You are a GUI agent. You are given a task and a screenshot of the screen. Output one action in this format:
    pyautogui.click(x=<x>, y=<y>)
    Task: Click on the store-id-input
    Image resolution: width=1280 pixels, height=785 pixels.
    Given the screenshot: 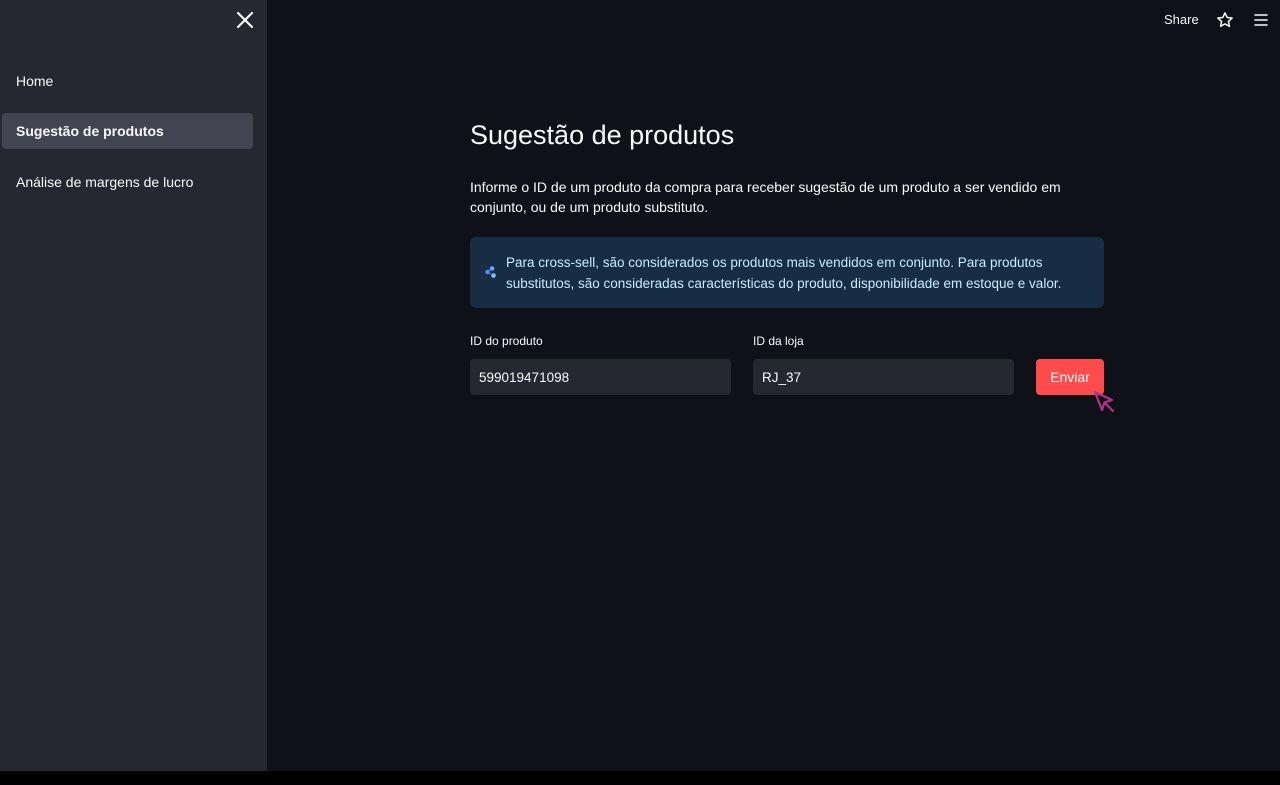 What is the action you would take?
    pyautogui.click(x=883, y=377)
    